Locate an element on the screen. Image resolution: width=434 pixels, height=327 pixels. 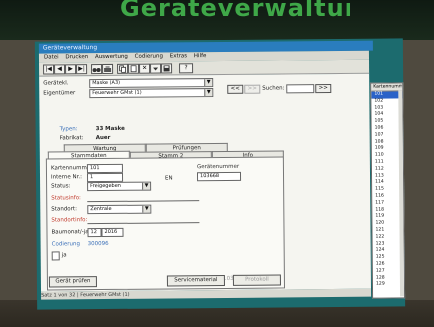
new-icon is located at coordinates (134, 68).